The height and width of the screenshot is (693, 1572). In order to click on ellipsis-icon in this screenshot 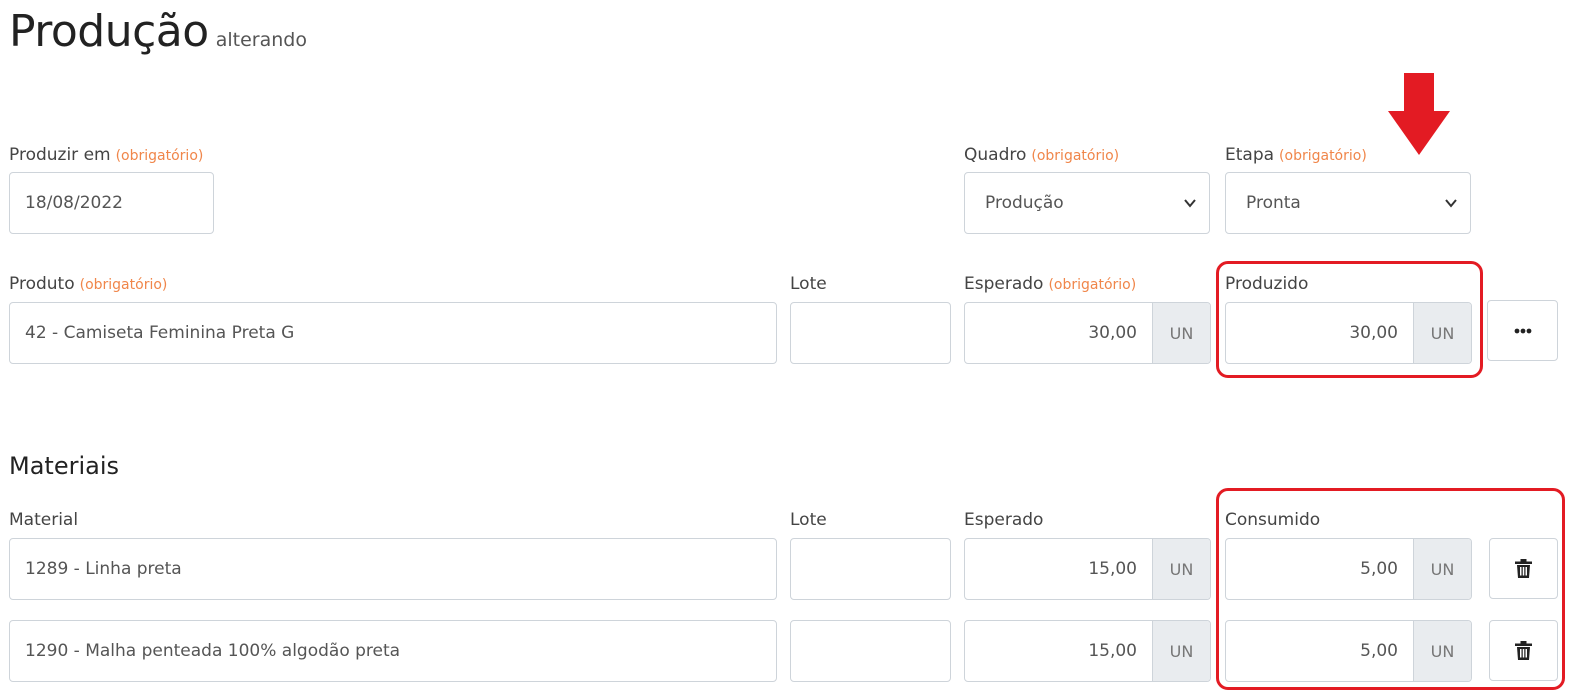, I will do `click(1522, 330)`.